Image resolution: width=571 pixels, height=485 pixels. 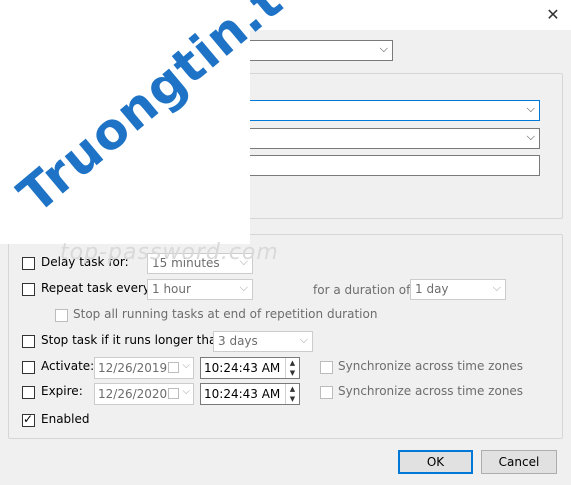 What do you see at coordinates (326, 367) in the screenshot?
I see `sync-activate-checkbox` at bounding box center [326, 367].